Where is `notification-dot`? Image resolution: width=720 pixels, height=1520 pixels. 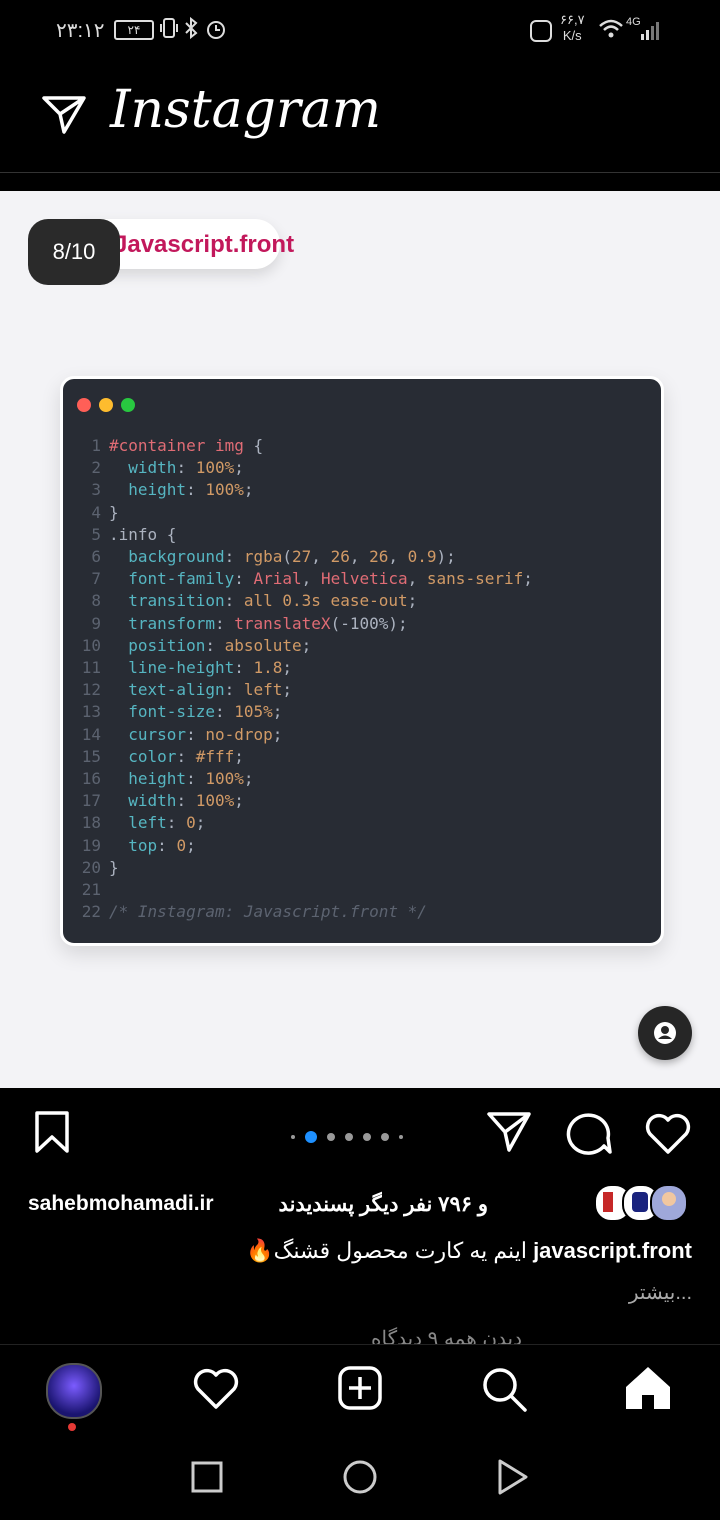
notification-dot is located at coordinates (72, 1427).